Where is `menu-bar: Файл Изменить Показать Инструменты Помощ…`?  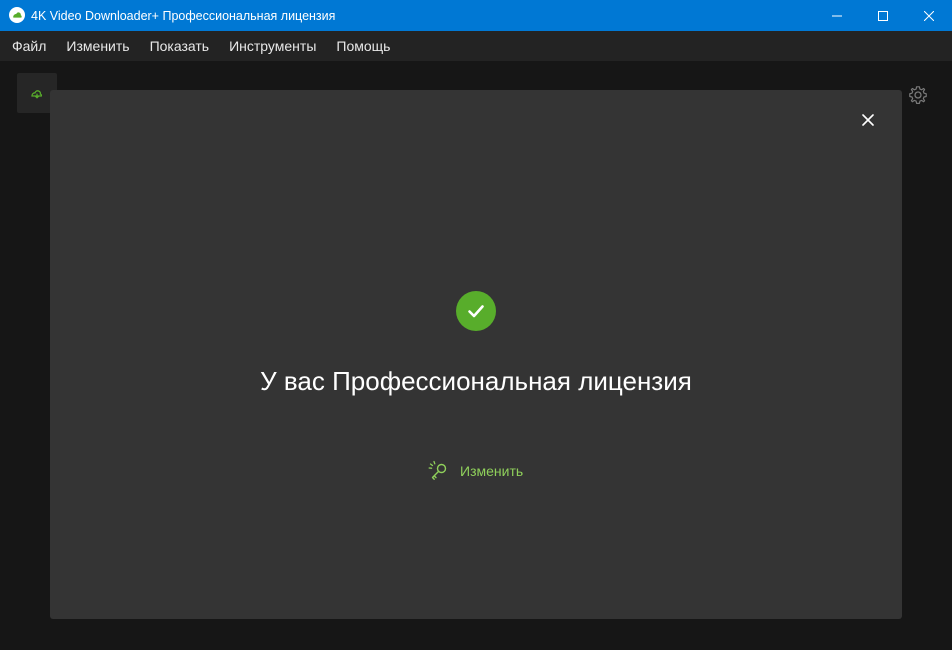 menu-bar: Файл Изменить Показать Инструменты Помощ… is located at coordinates (476, 46).